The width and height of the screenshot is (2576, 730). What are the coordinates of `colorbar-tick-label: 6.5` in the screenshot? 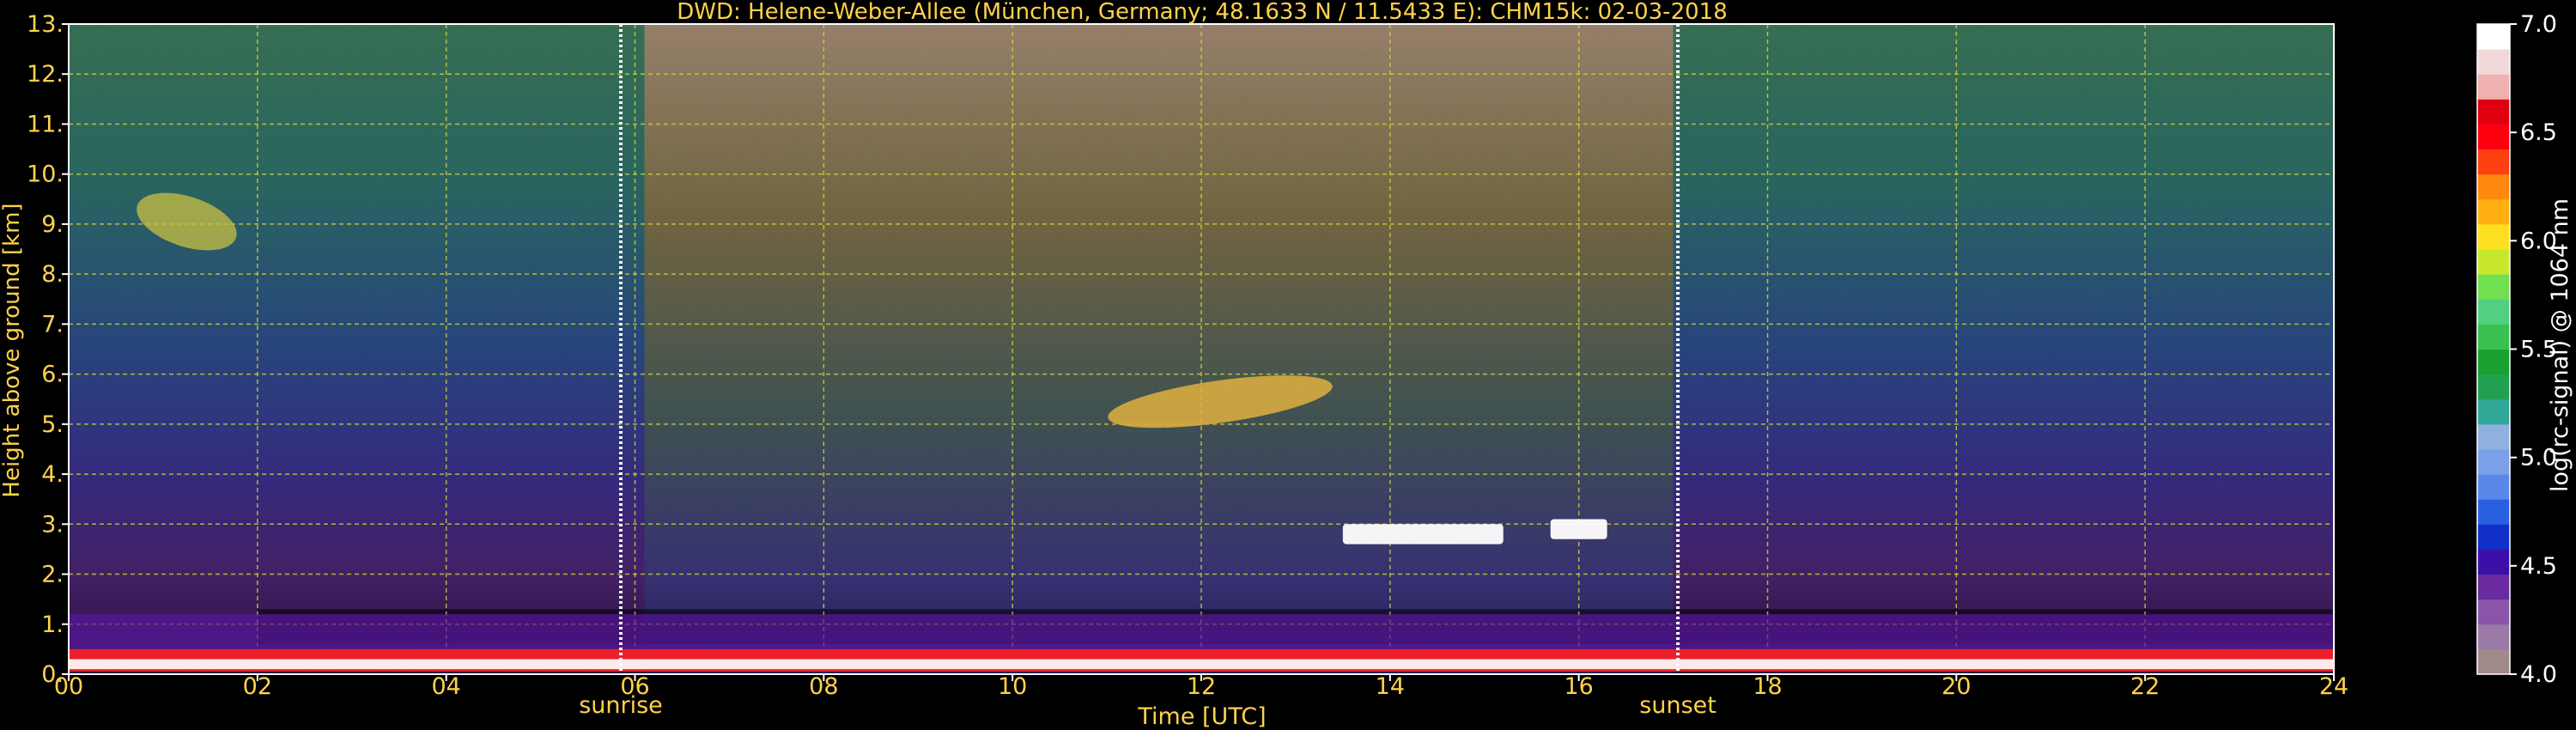 It's located at (2538, 132).